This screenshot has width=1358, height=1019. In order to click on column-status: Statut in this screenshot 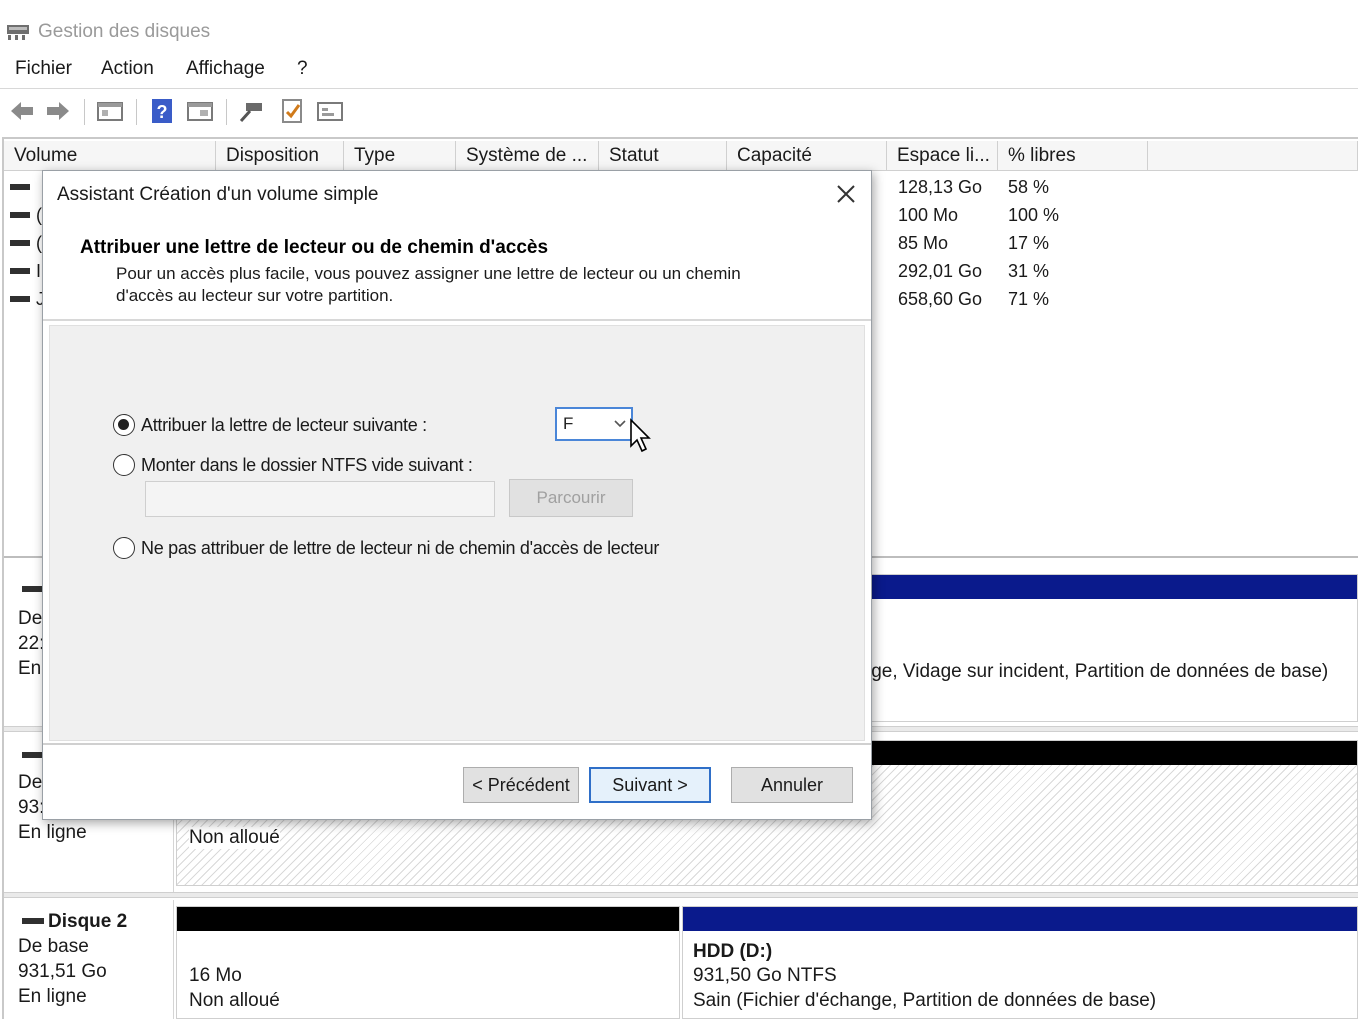, I will do `click(663, 156)`.